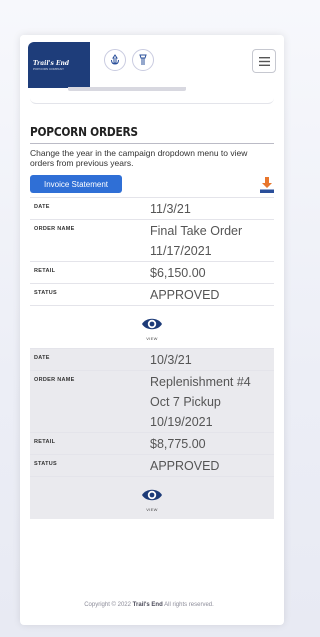  I want to click on order-name-value: Replenishment #4 Oct 7 Pickup 10/19/2021, so click(212, 401).